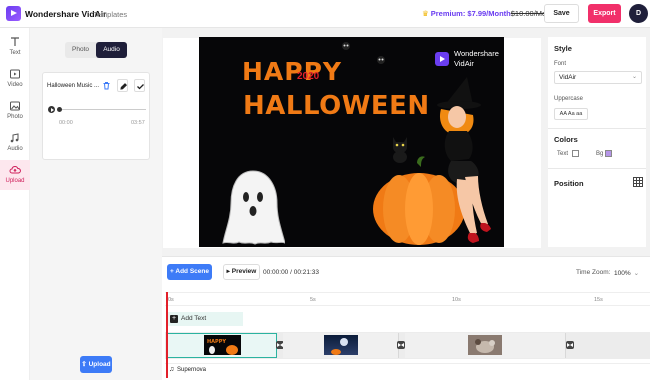 The height and width of the screenshot is (380, 650). What do you see at coordinates (313, 300) in the screenshot?
I see `ruler-tick: 5s` at bounding box center [313, 300].